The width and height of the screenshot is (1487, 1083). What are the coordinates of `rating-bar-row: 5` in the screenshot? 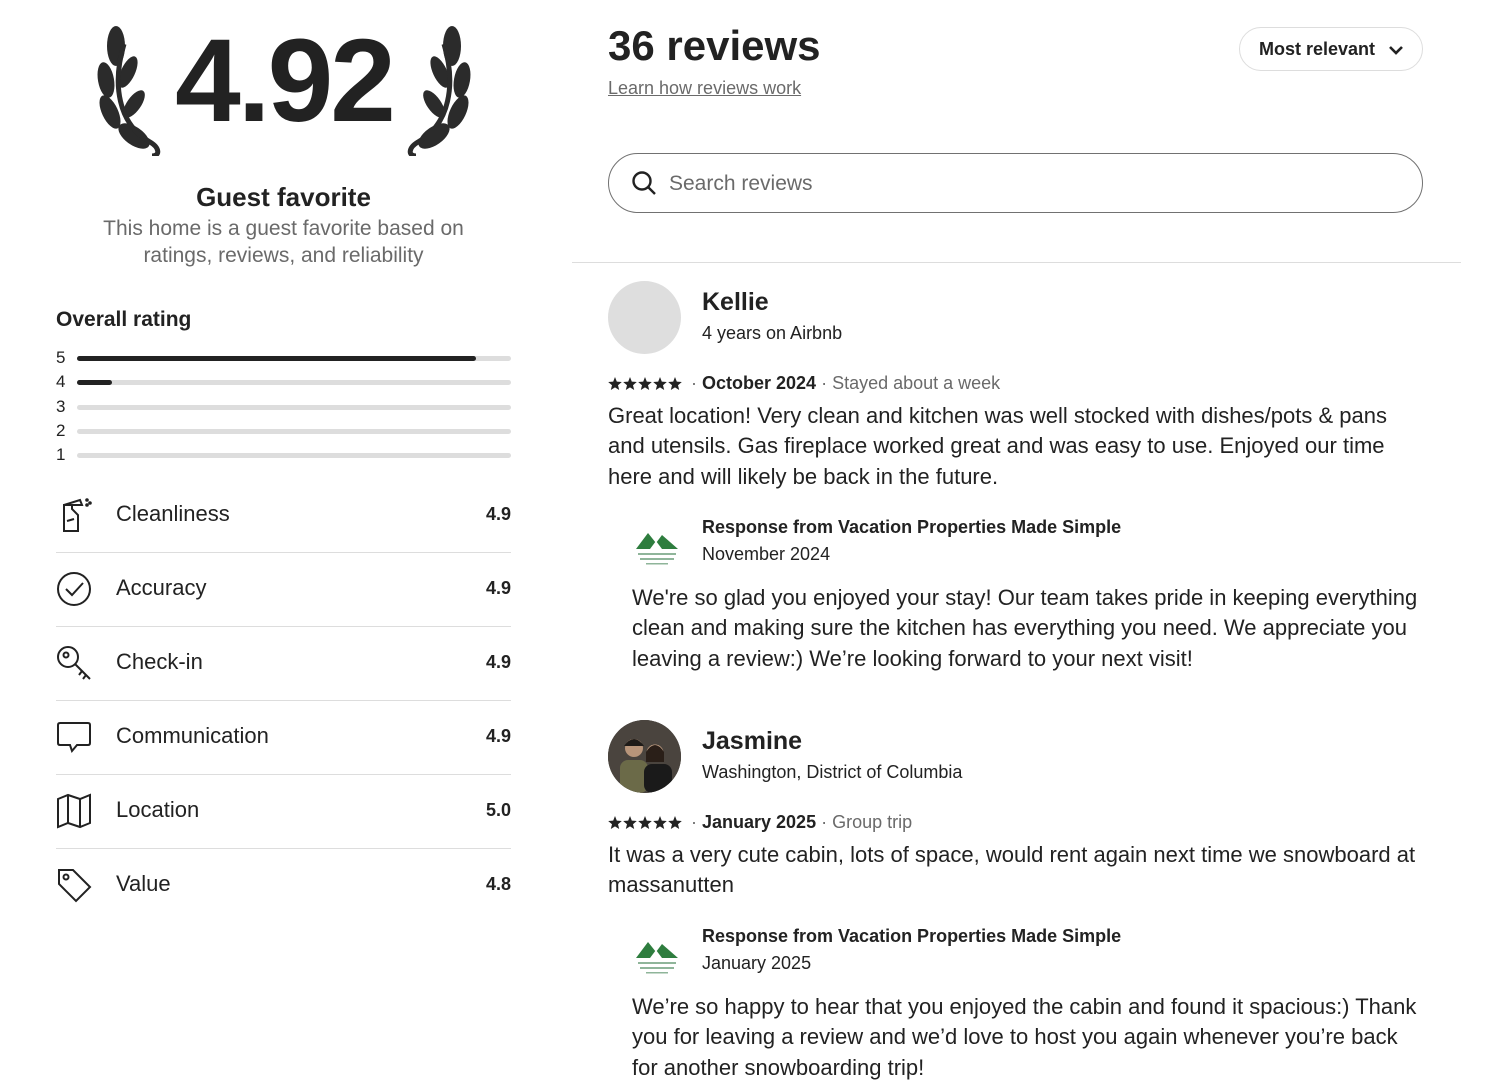 It's located at (283, 358).